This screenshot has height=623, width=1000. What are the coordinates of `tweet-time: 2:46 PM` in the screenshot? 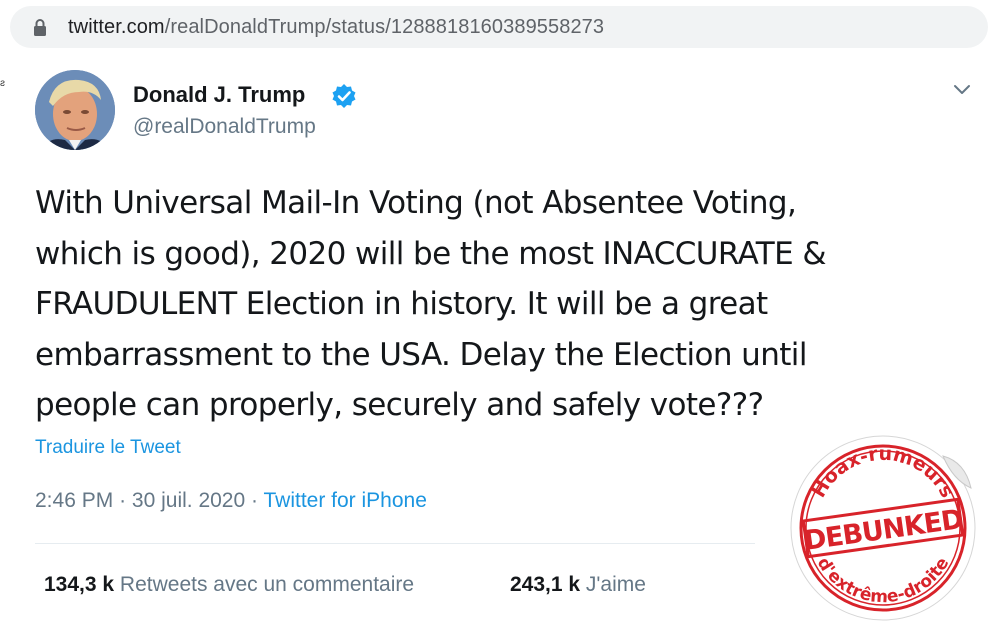 It's located at (74, 500).